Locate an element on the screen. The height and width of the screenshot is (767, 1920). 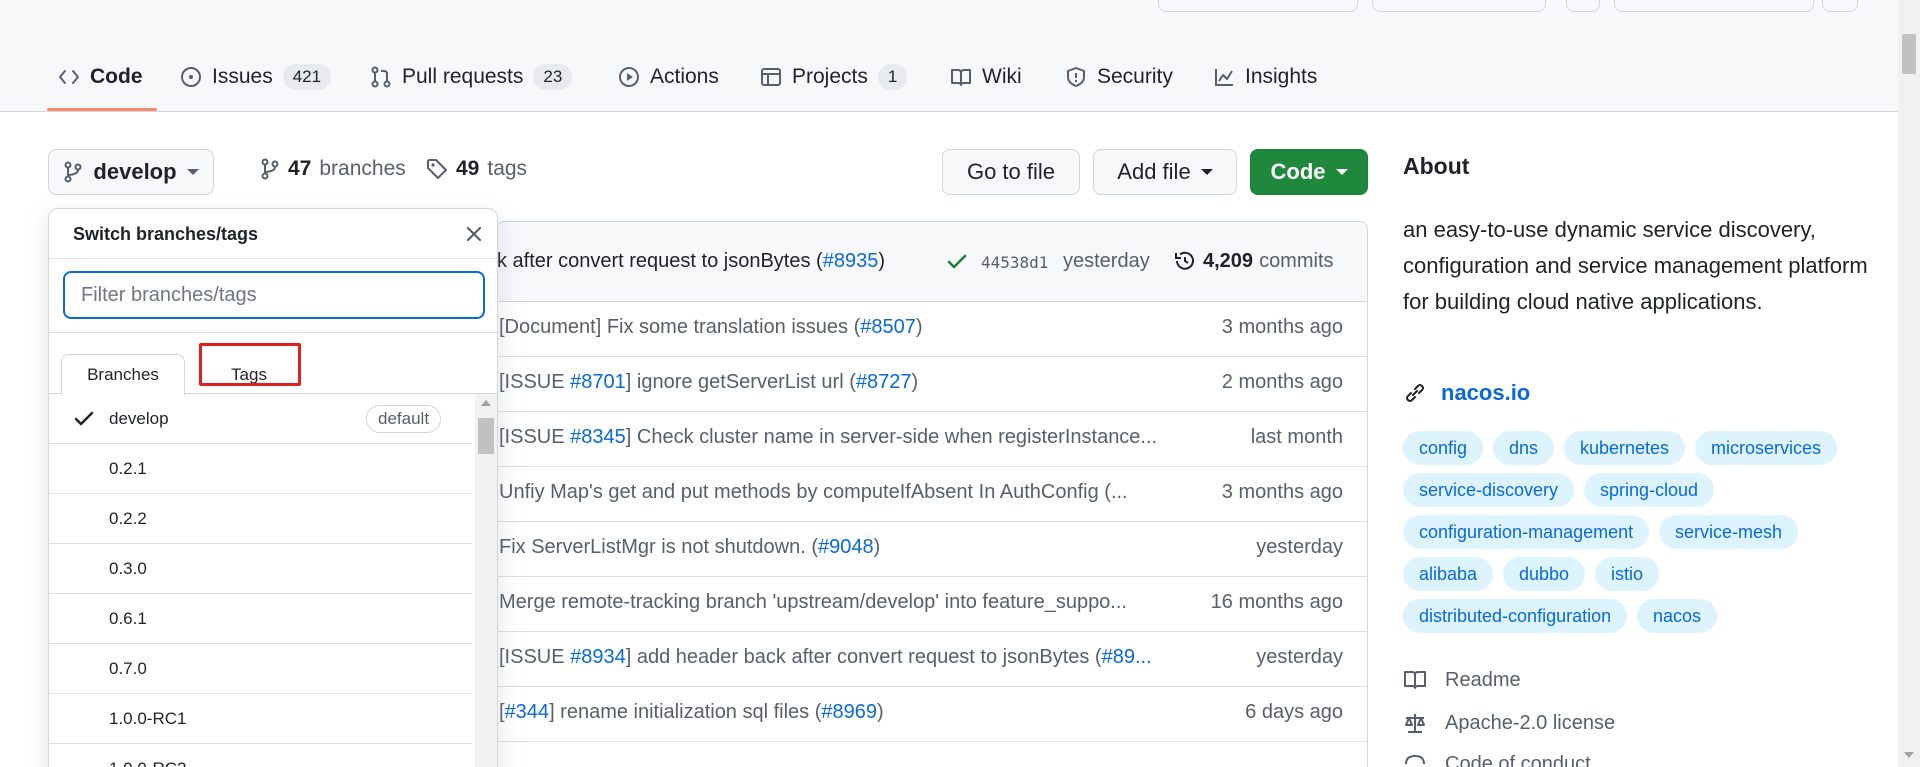
topic-tag: service-discovery is located at coordinates (1489, 490).